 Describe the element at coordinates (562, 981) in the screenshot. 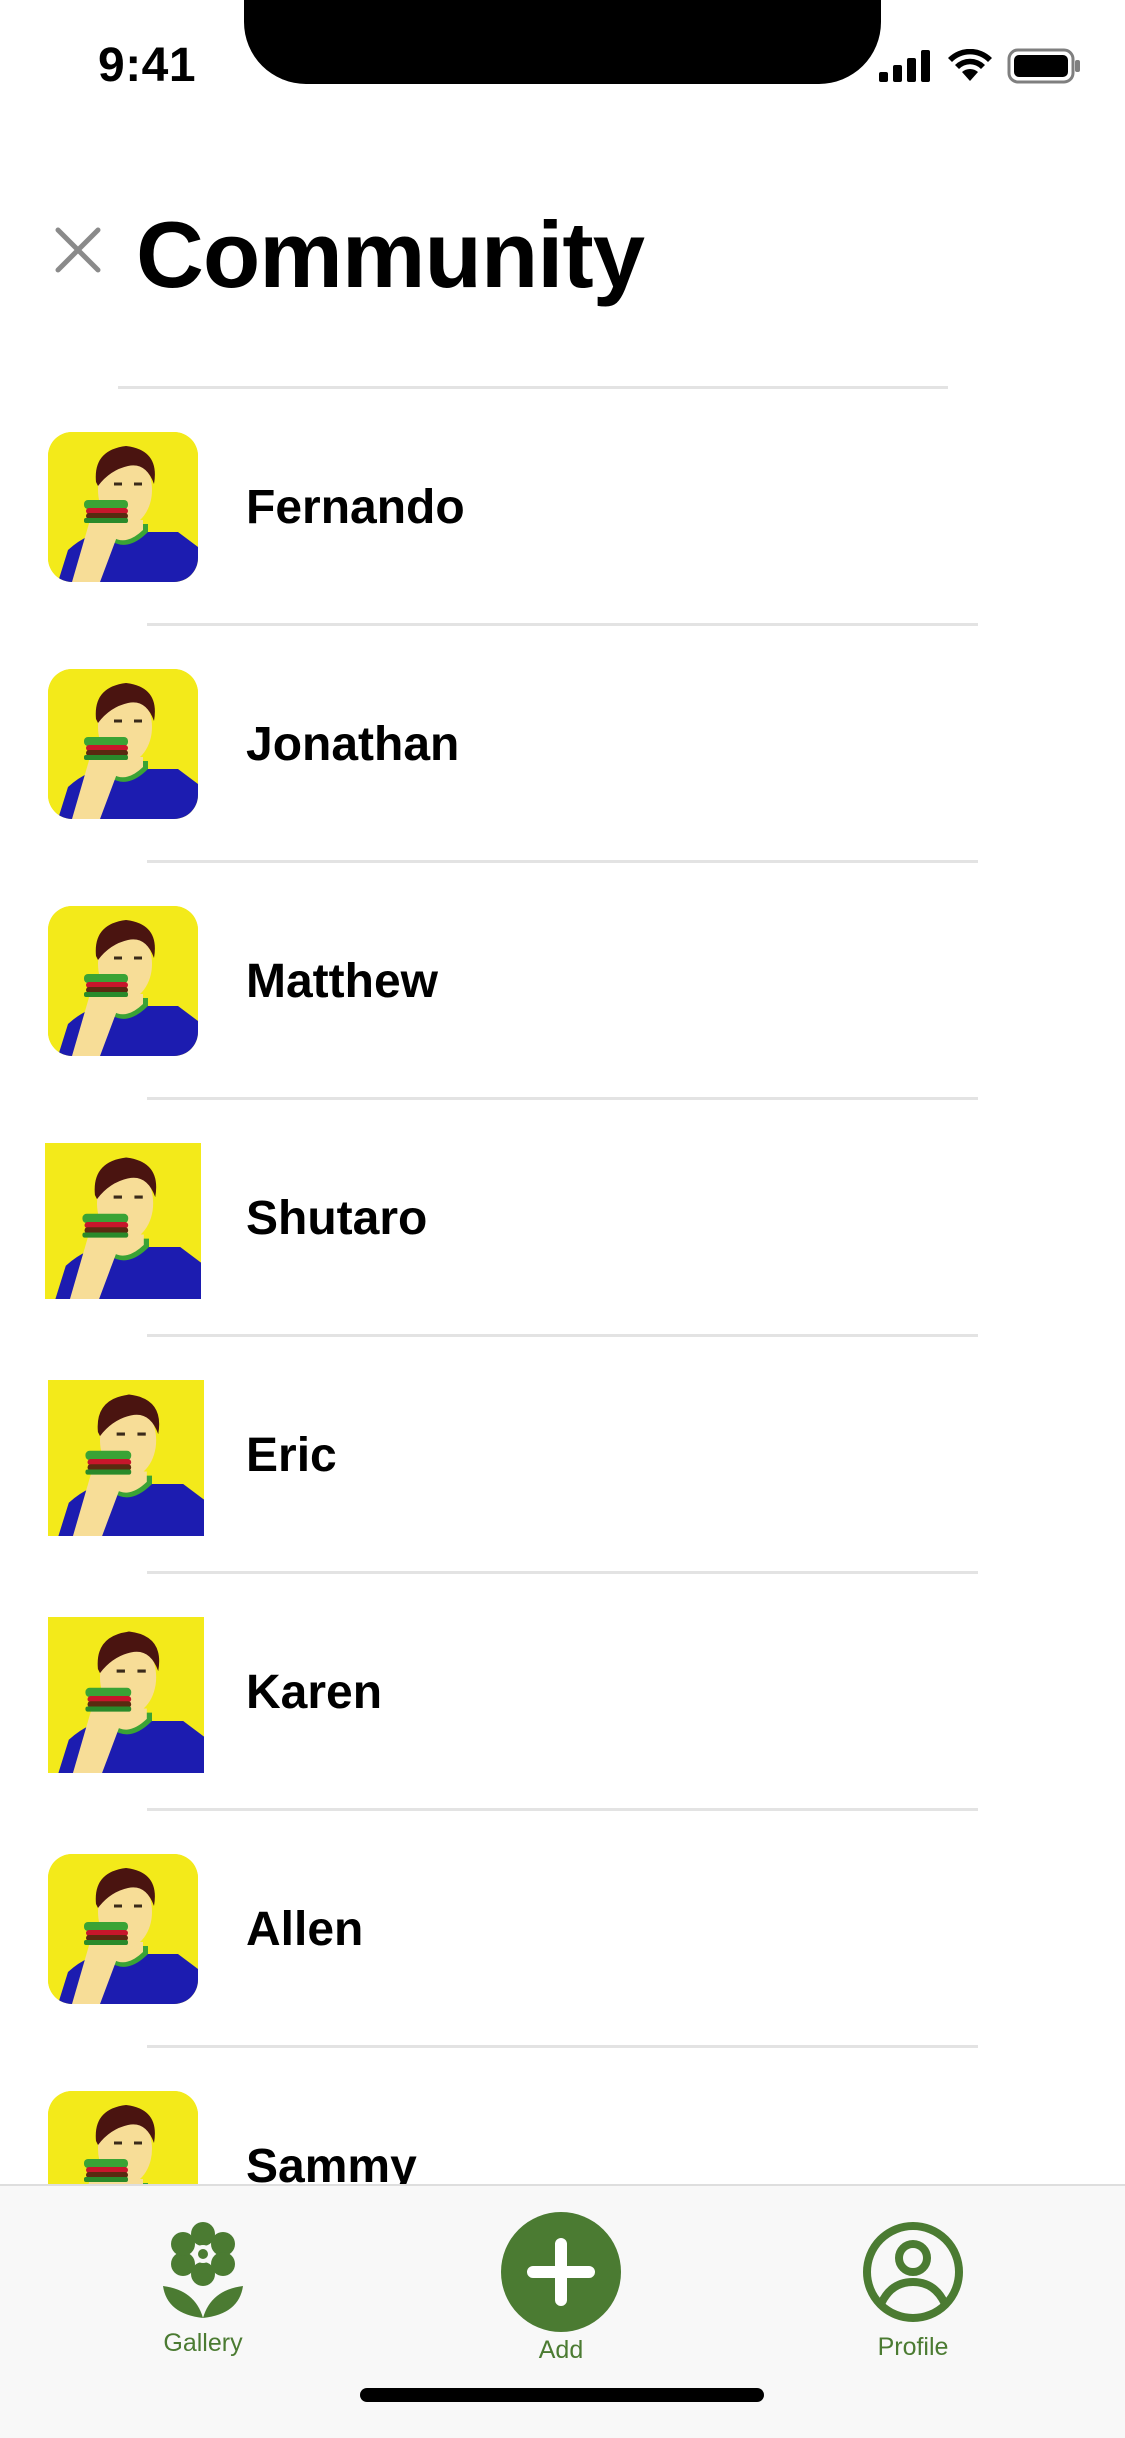

I see `list-item: Matthew` at that location.